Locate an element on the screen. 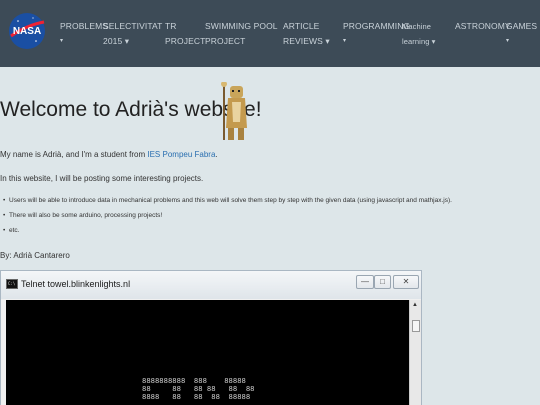 The image size is (540, 405). nav-label: GAMES is located at coordinates (522, 26).